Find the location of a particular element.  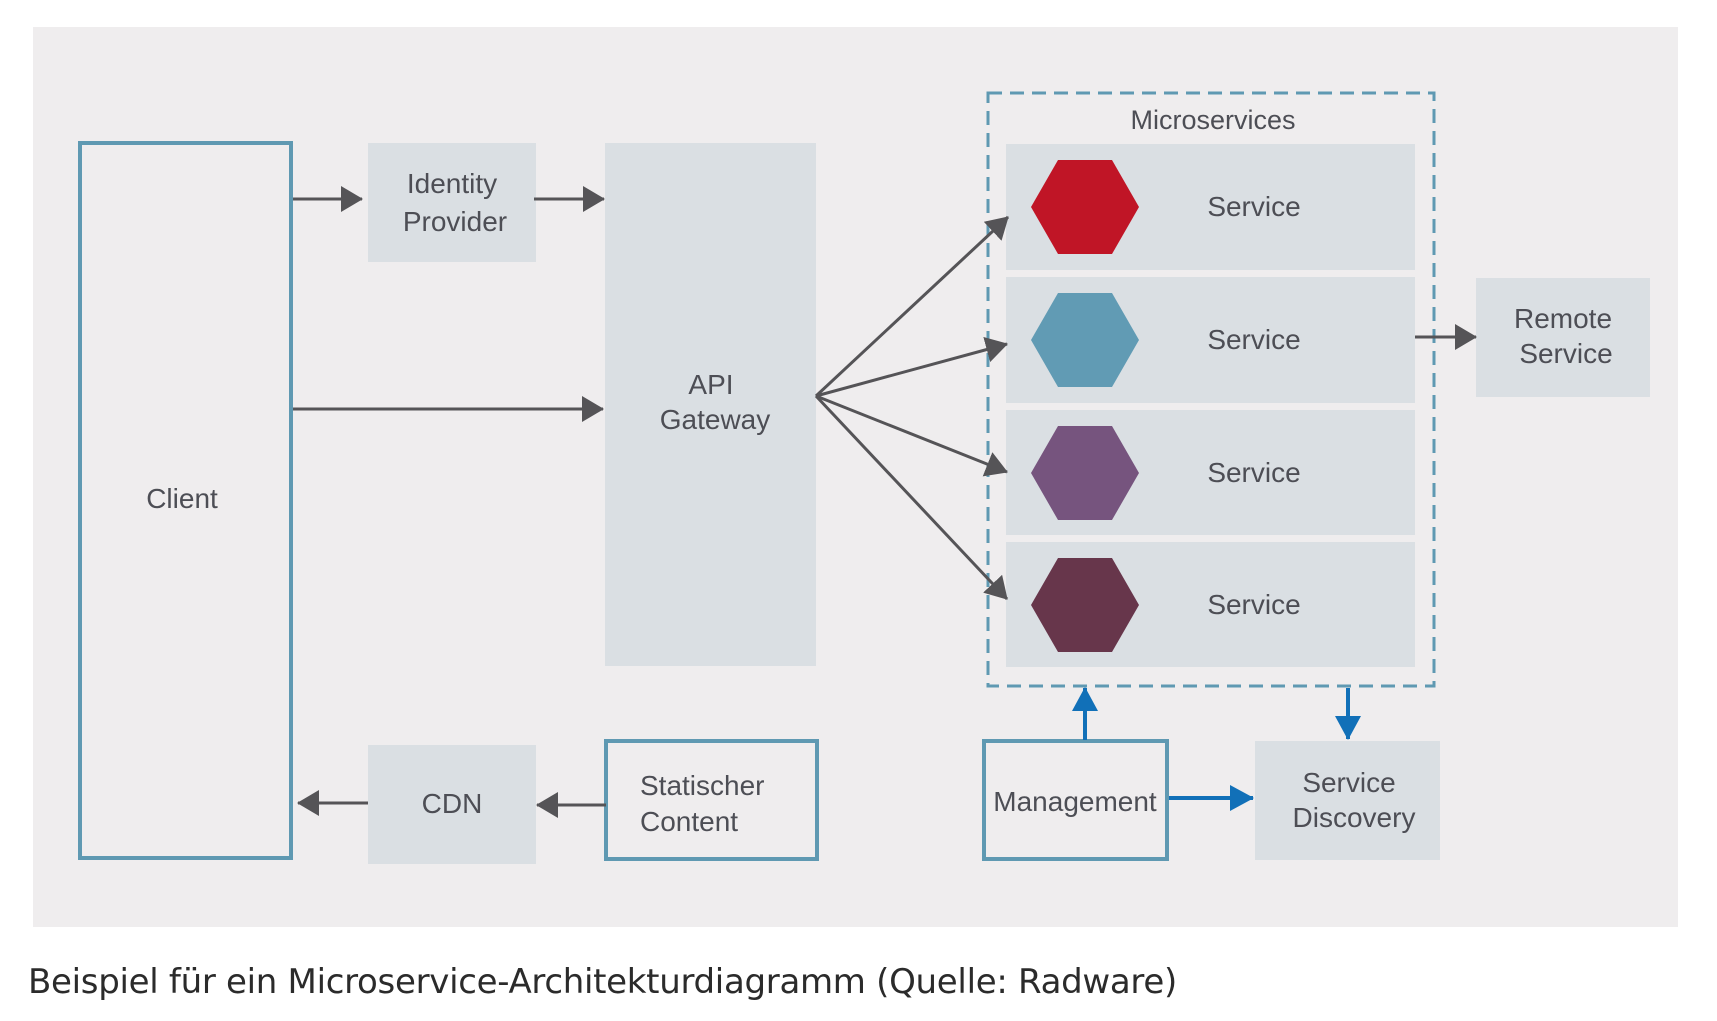

api-gateway-node: API Gateway is located at coordinates (710, 404).